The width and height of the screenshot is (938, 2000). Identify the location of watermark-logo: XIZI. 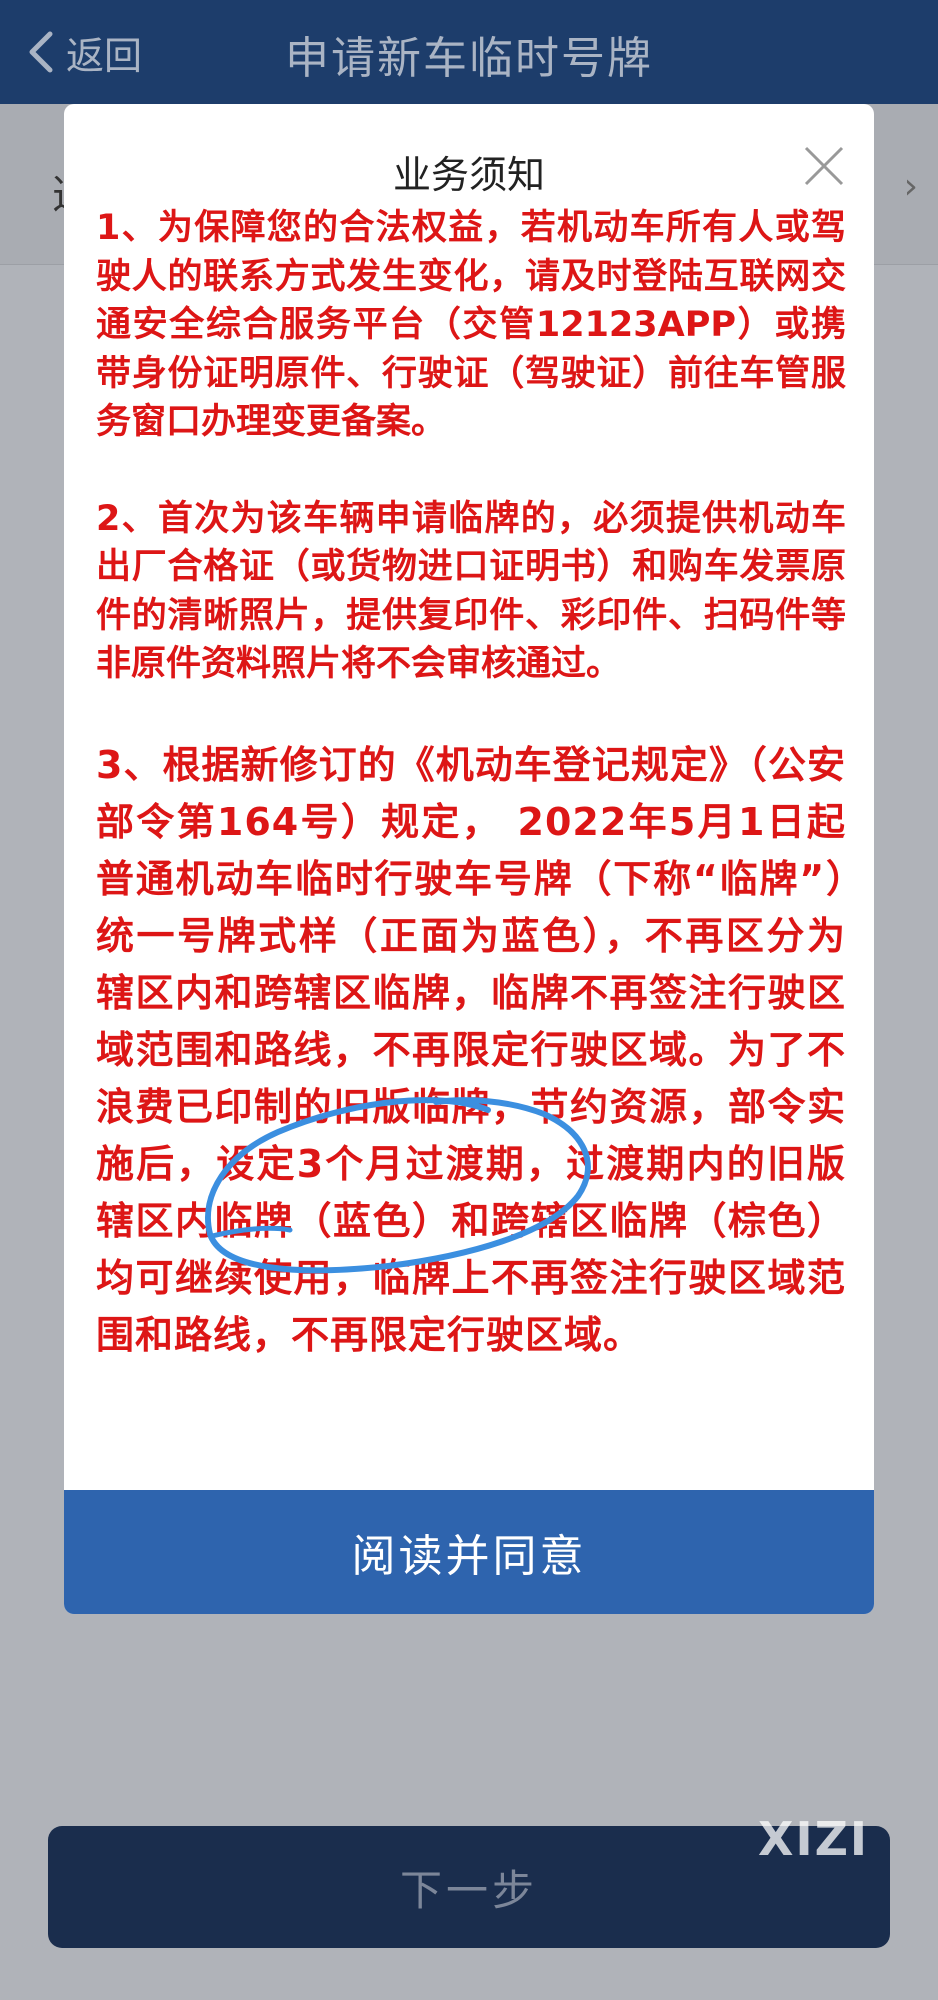
(814, 1839).